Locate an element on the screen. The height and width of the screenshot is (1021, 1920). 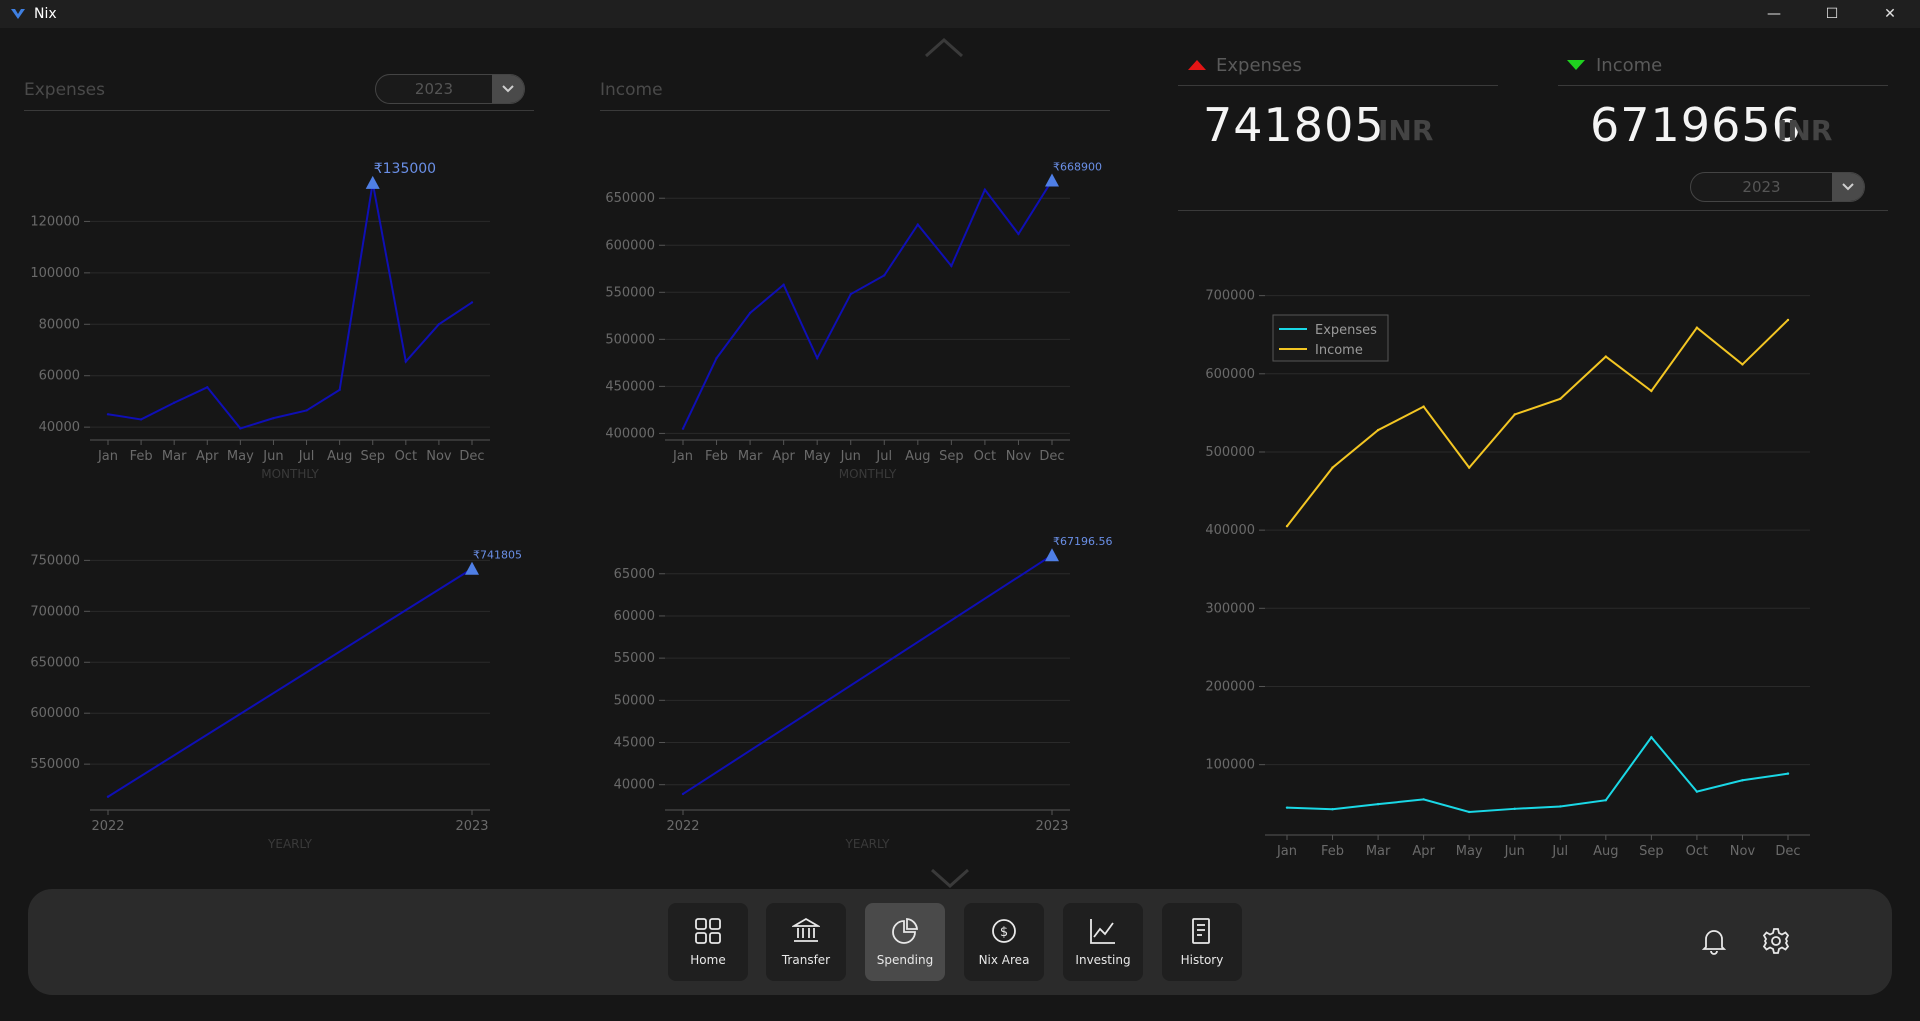
x-tick-label: Jun is located at coordinates (272, 456).